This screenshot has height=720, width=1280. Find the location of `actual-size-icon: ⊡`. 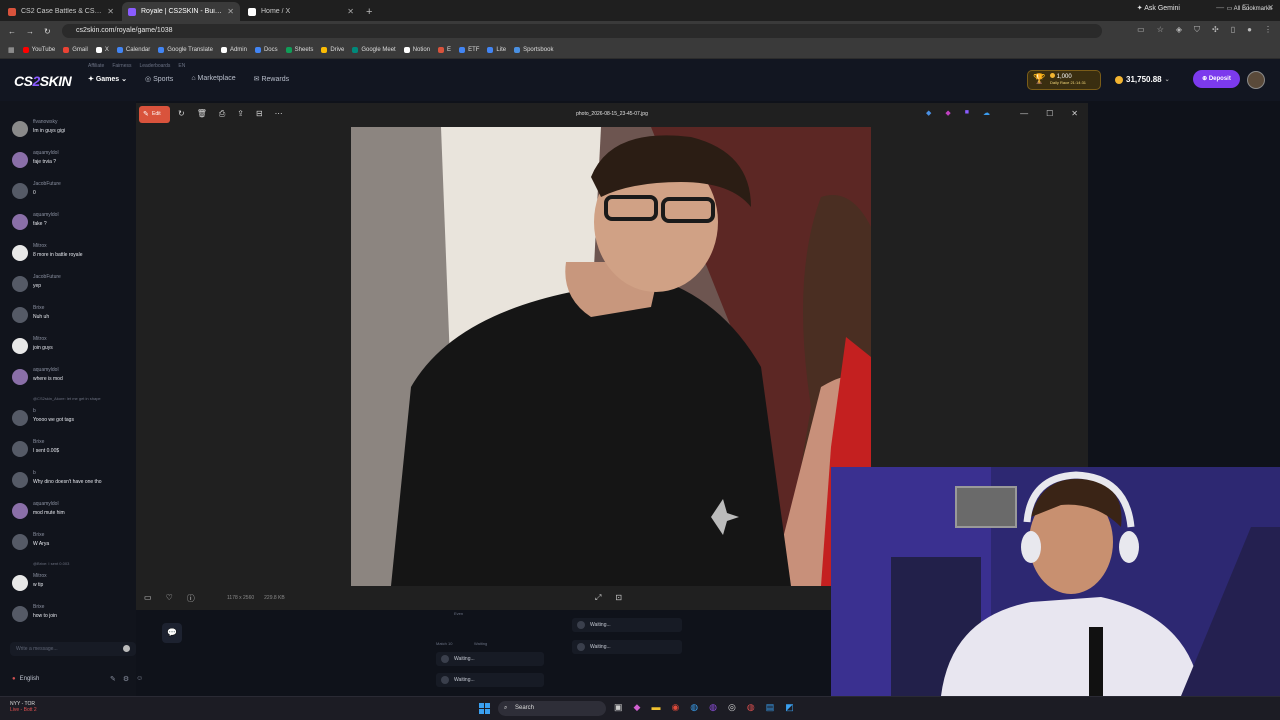

actual-size-icon: ⊡ is located at coordinates (618, 598).